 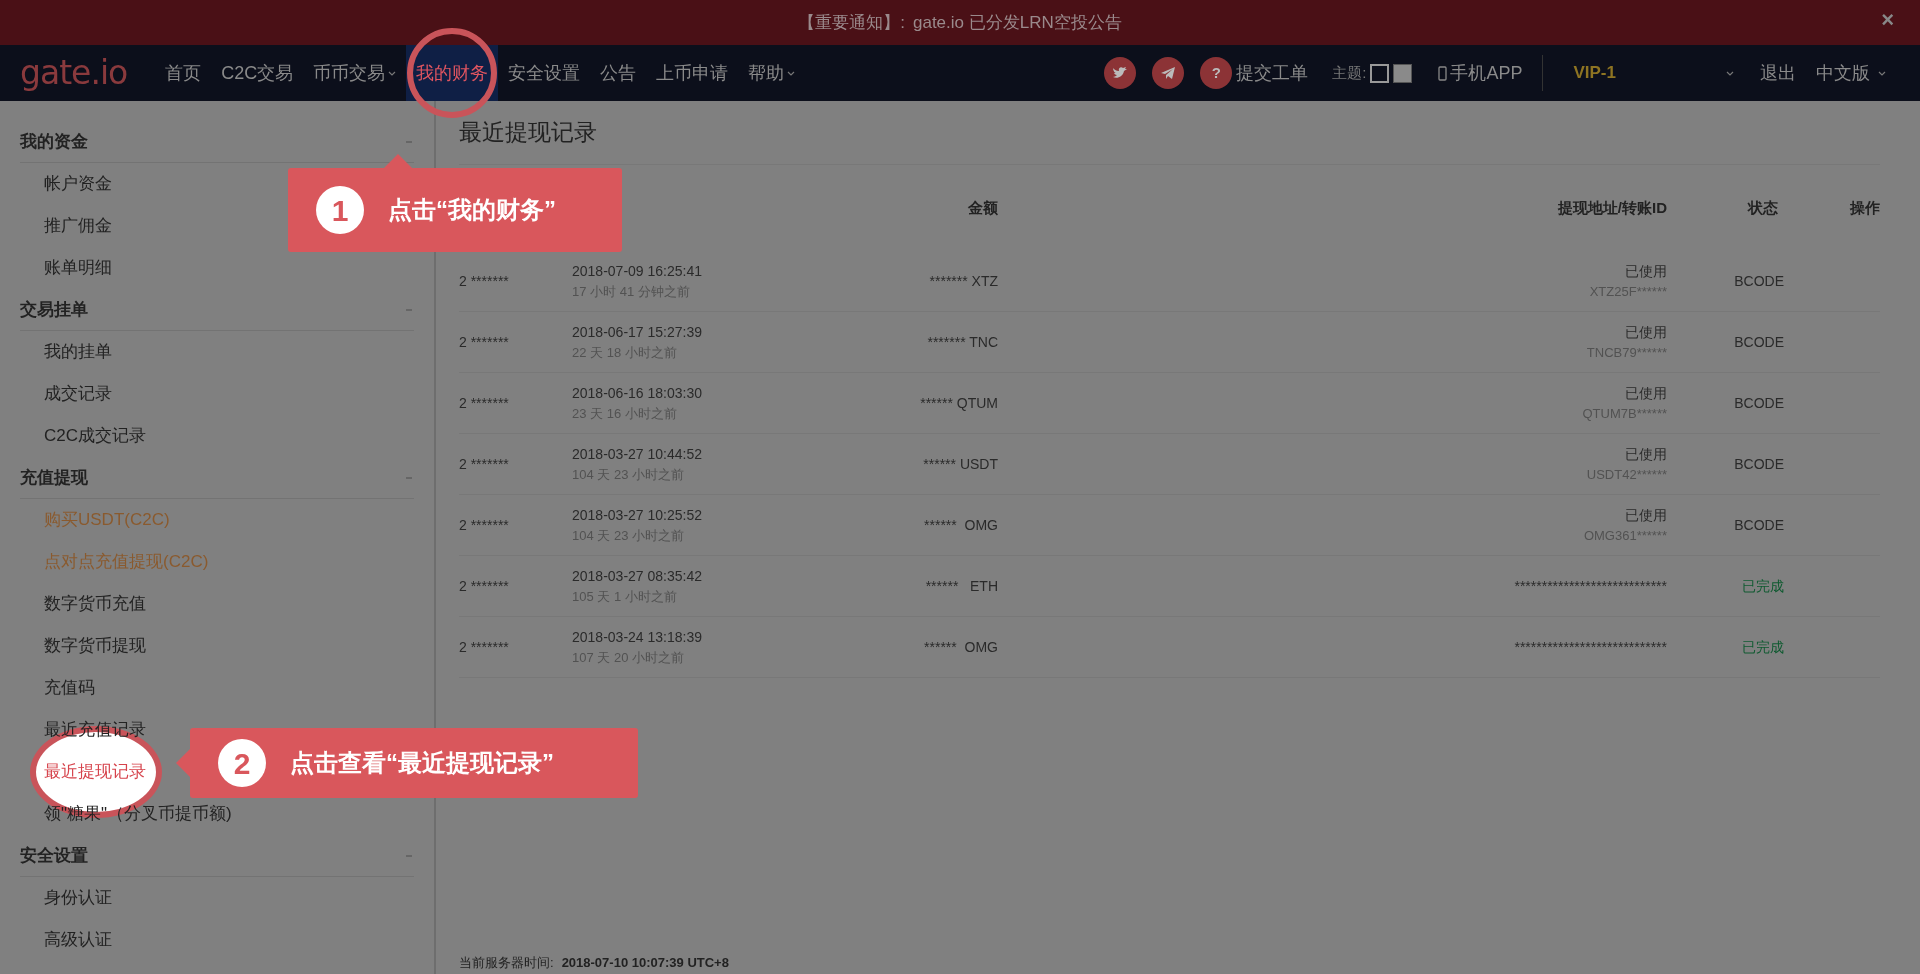 I want to click on ticket-link: 提交工单, so click(x=1272, y=73).